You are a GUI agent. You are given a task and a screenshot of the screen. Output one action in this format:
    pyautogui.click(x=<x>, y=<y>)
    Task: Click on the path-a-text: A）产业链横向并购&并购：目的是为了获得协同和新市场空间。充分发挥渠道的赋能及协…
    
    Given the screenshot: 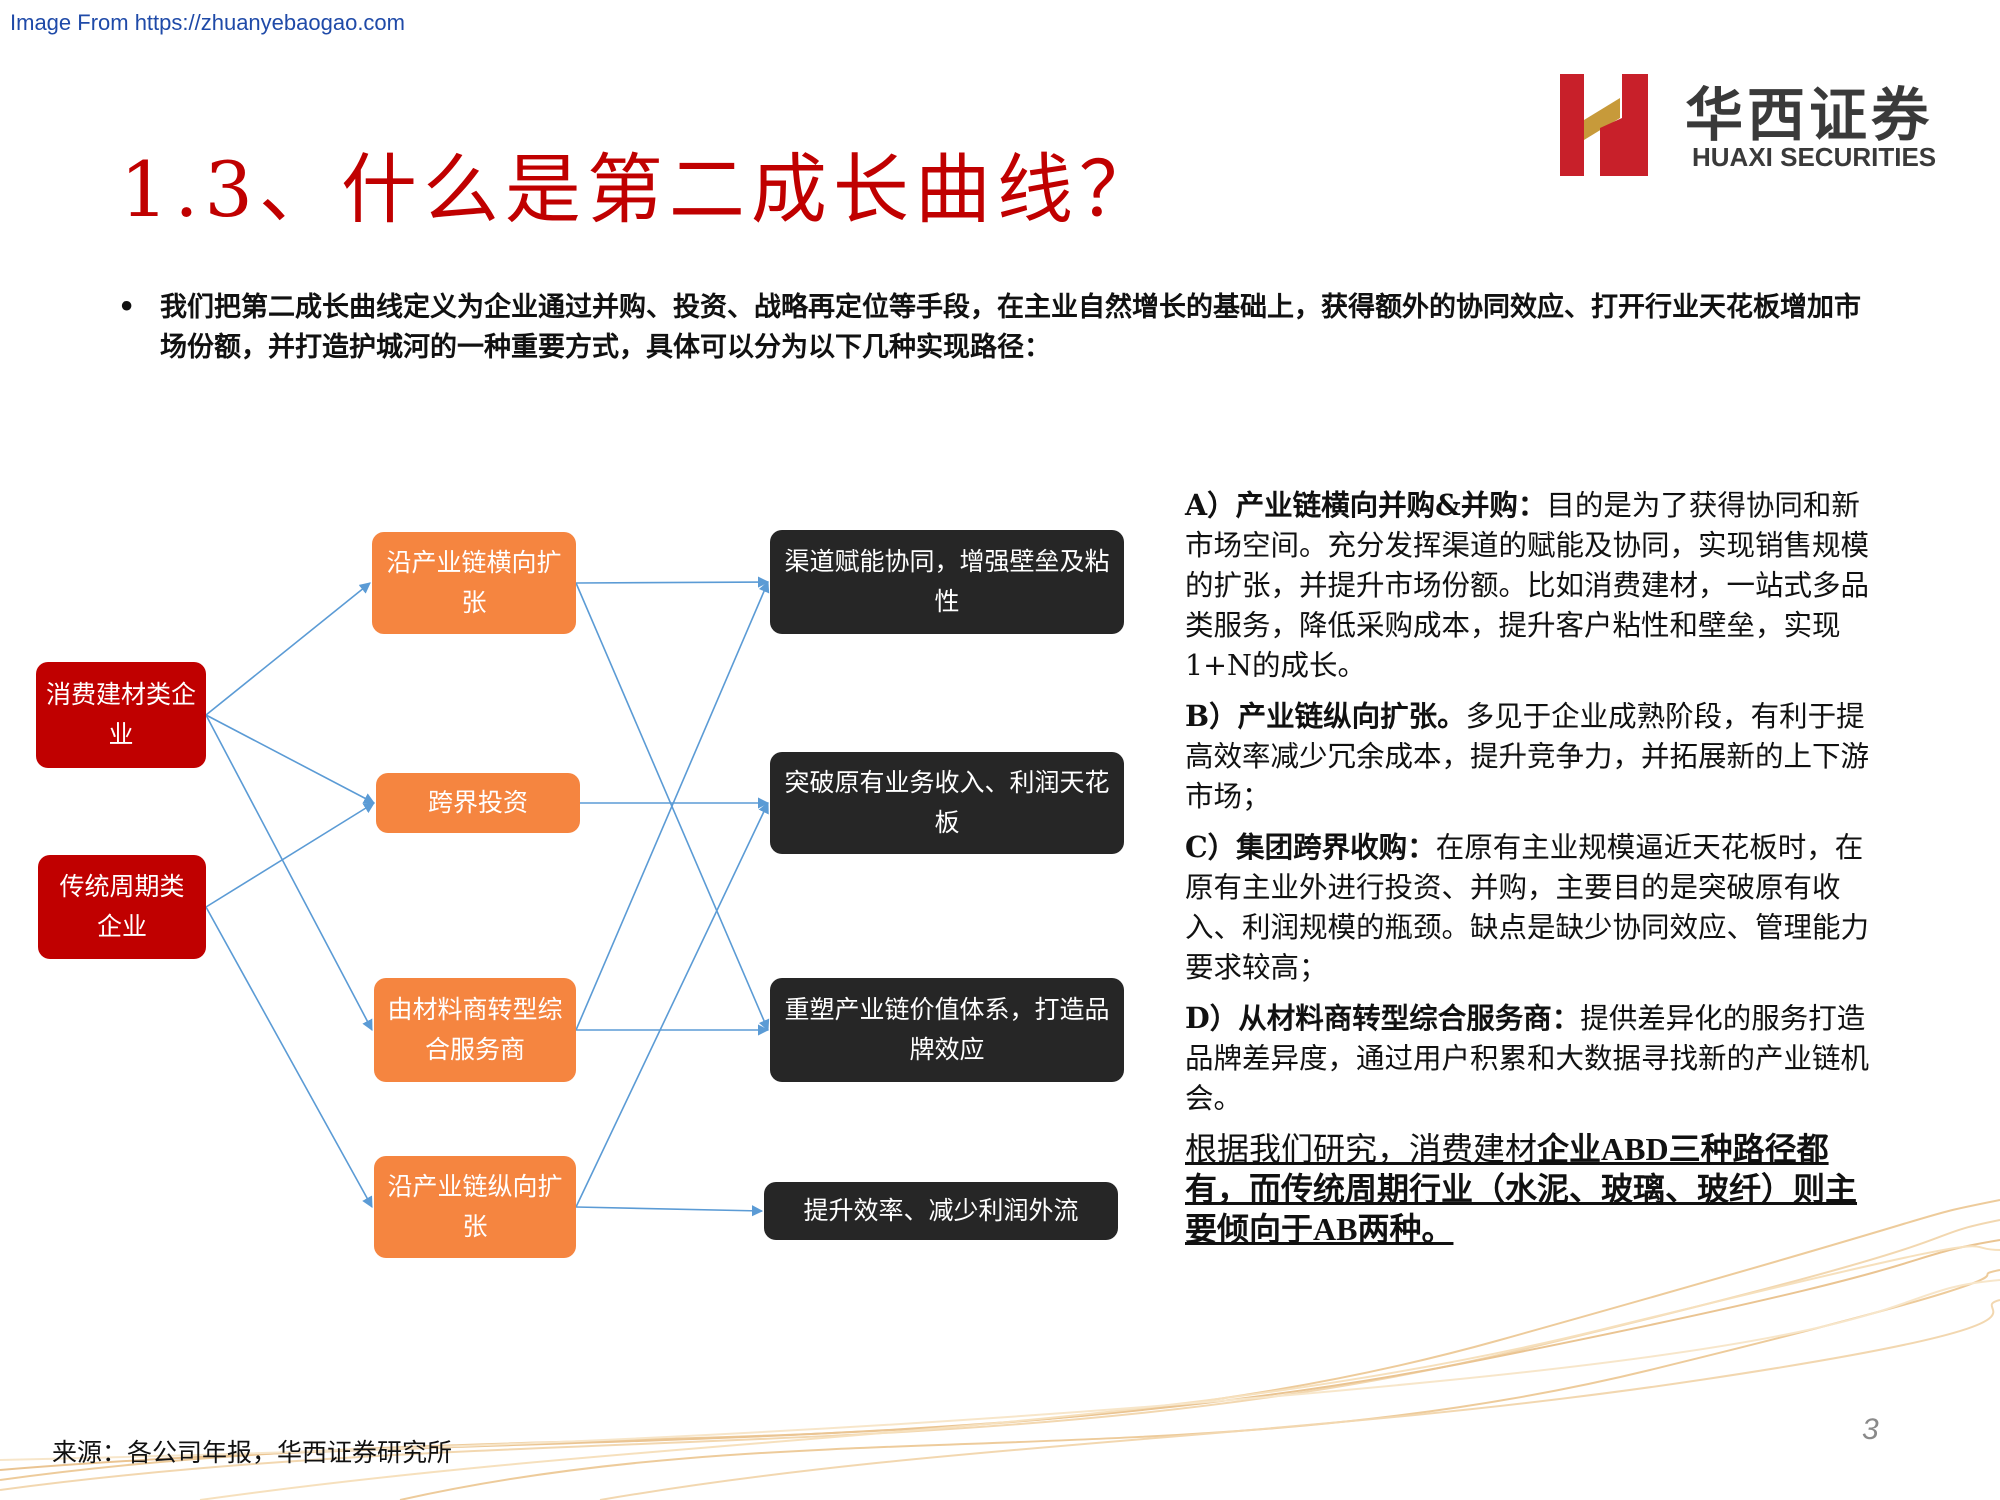 What is the action you would take?
    pyautogui.click(x=1532, y=585)
    